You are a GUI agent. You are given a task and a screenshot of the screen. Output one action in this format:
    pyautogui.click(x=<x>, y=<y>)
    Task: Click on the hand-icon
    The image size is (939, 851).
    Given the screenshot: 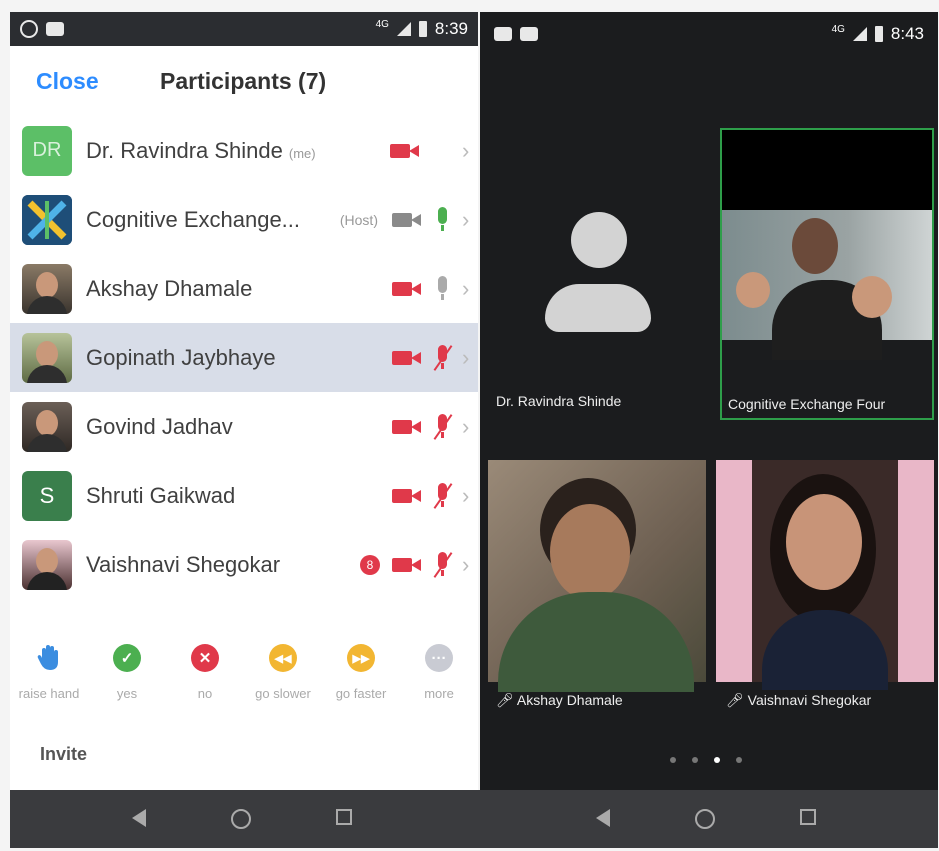 What is the action you would take?
    pyautogui.click(x=49, y=658)
    